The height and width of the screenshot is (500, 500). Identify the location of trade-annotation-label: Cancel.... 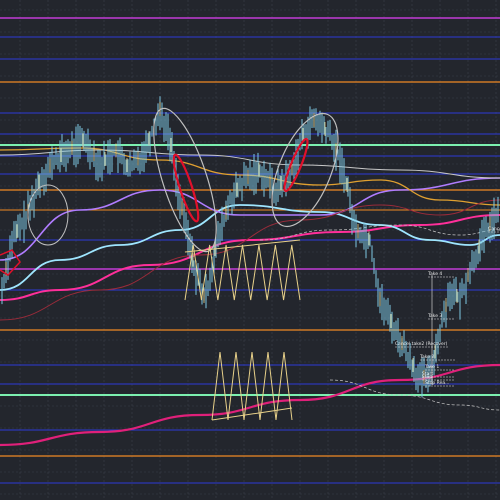
(494, 229).